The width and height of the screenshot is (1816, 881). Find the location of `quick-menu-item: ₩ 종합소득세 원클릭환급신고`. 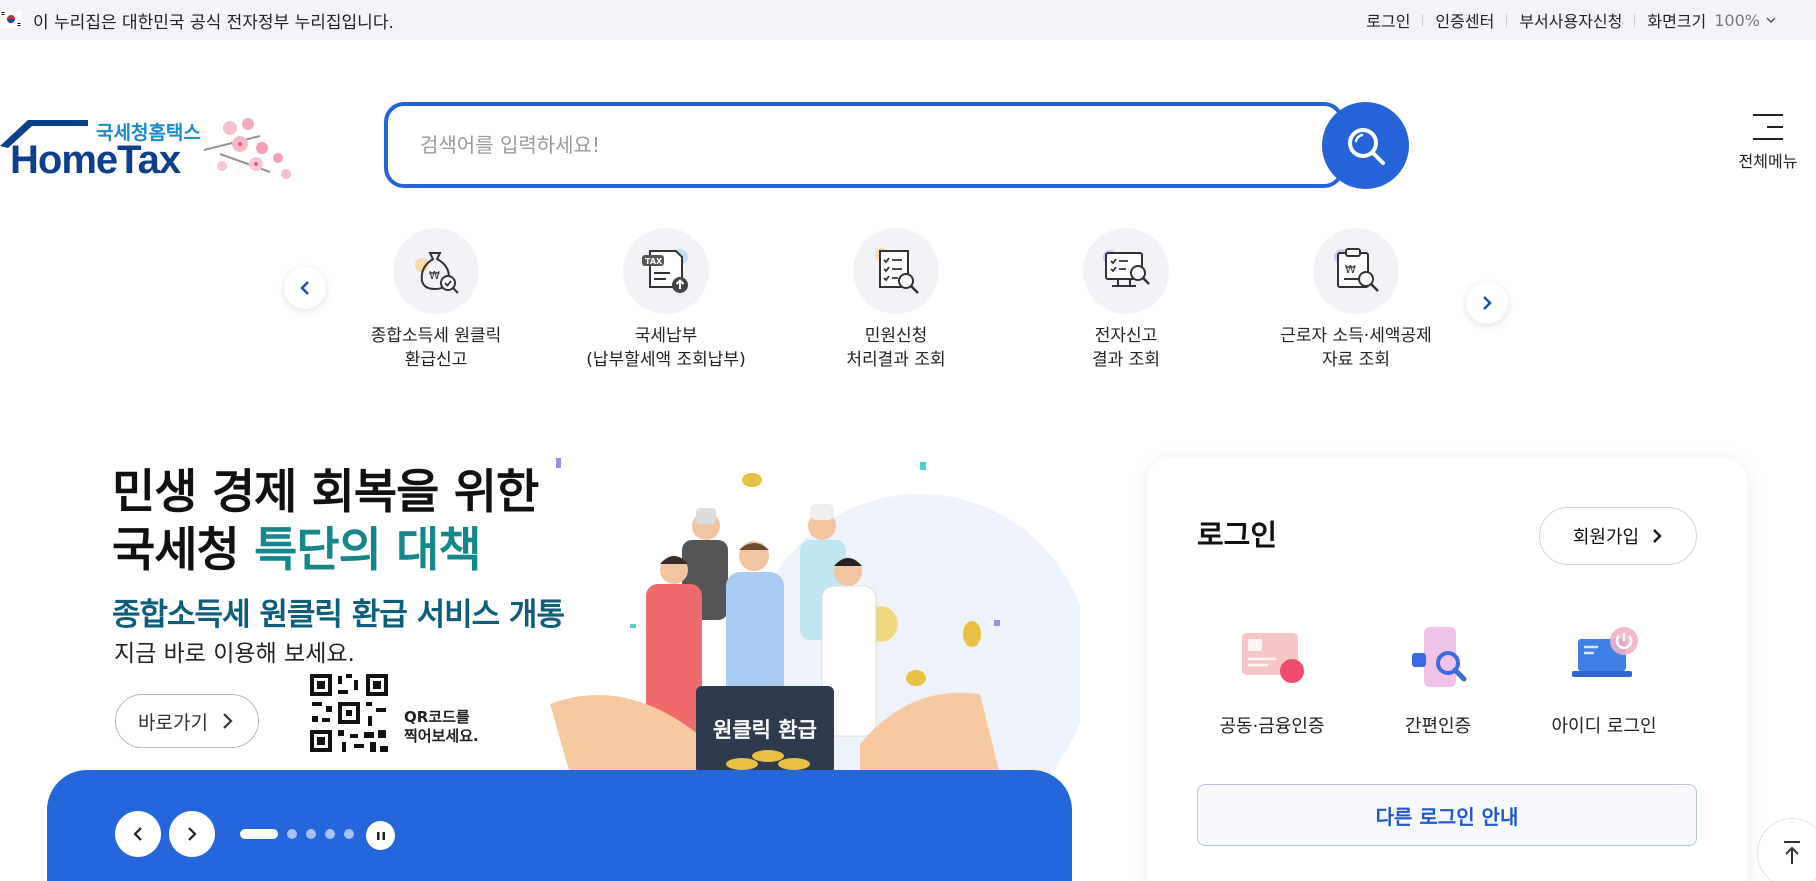

quick-menu-item: ₩ 종합소득세 원클릭환급신고 is located at coordinates (436, 300).